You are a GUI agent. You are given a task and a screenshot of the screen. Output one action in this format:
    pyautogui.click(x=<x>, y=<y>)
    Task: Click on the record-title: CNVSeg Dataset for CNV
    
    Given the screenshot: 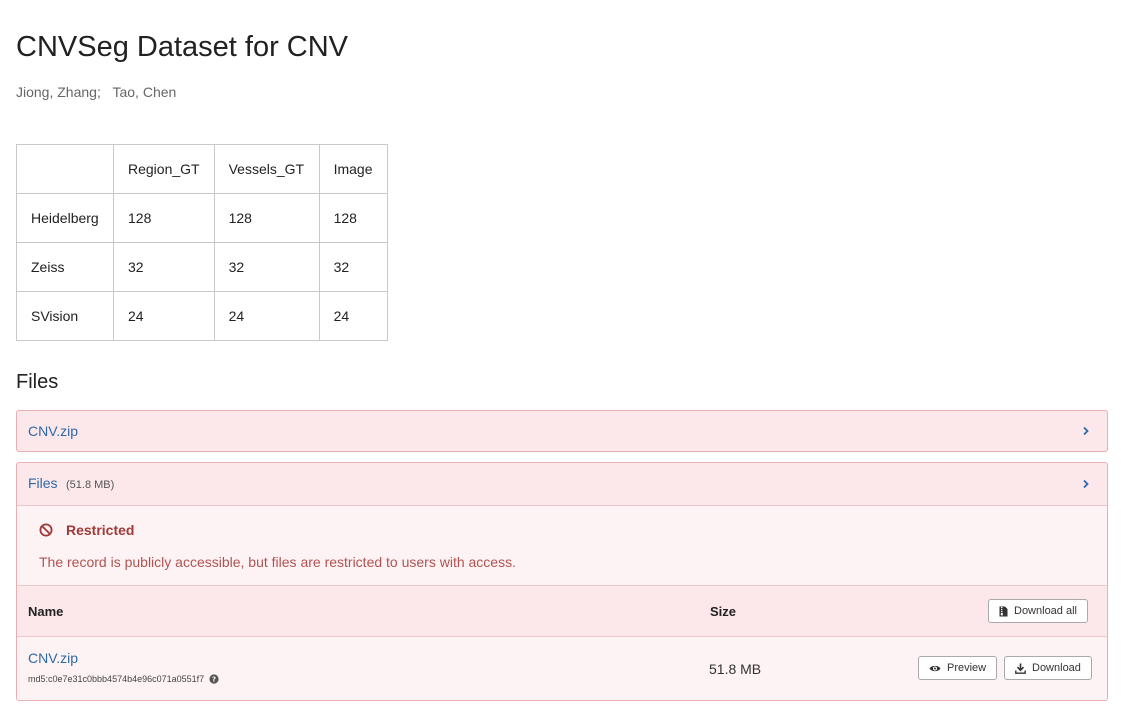 What is the action you would take?
    pyautogui.click(x=182, y=47)
    